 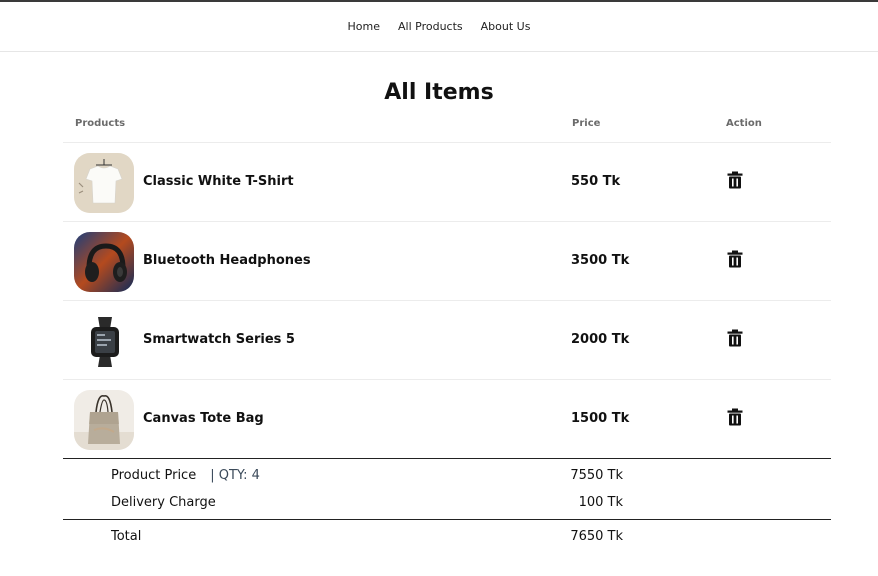 What do you see at coordinates (596, 536) in the screenshot?
I see `total-value: 7650 Tk` at bounding box center [596, 536].